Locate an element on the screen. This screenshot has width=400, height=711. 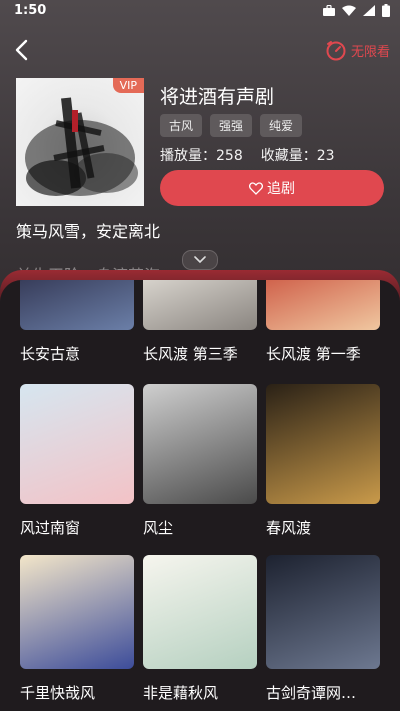
unlimited-watch-button: 无限看 is located at coordinates (357, 50).